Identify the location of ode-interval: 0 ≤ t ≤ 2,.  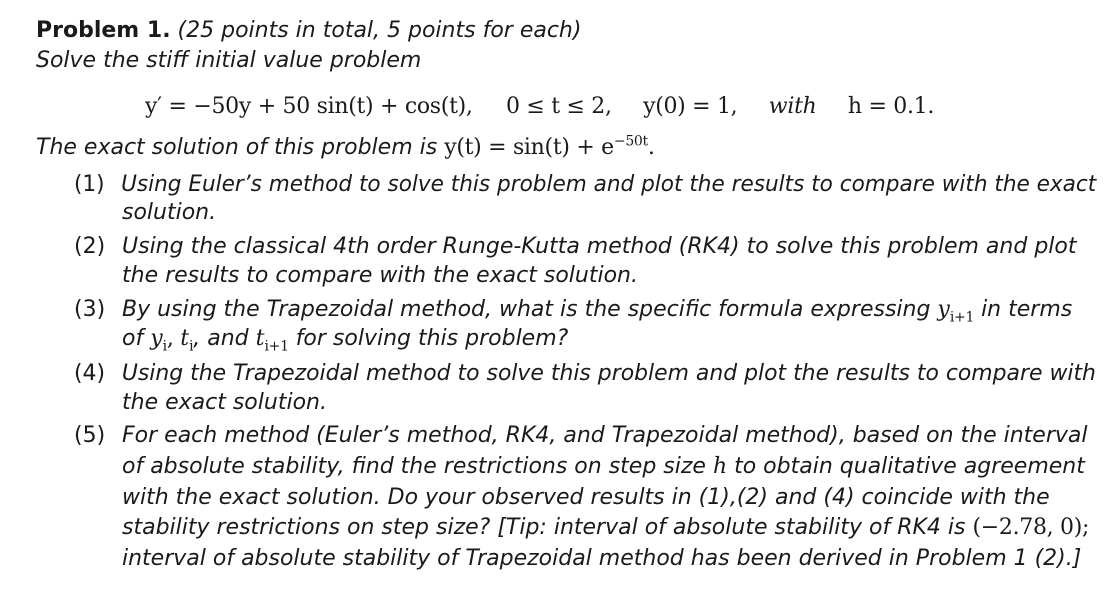
(559, 106).